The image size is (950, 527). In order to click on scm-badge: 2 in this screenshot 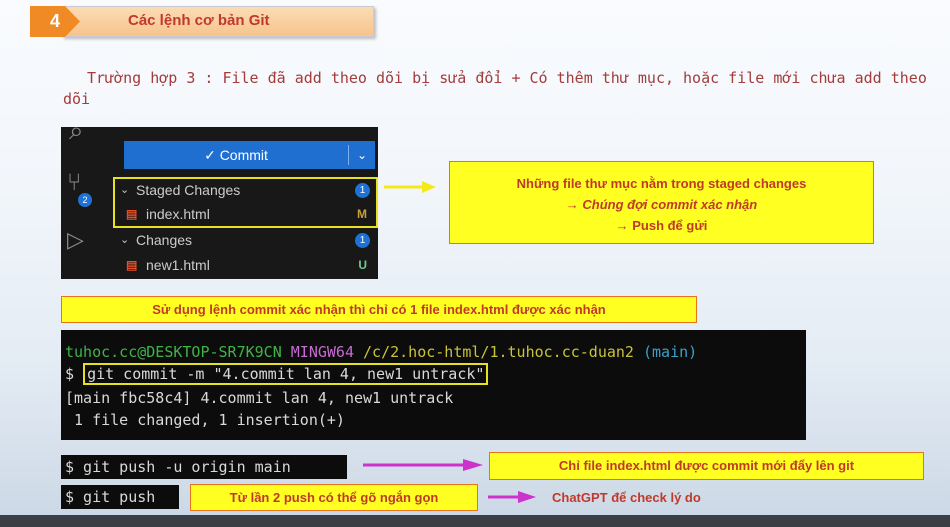, I will do `click(85, 200)`.